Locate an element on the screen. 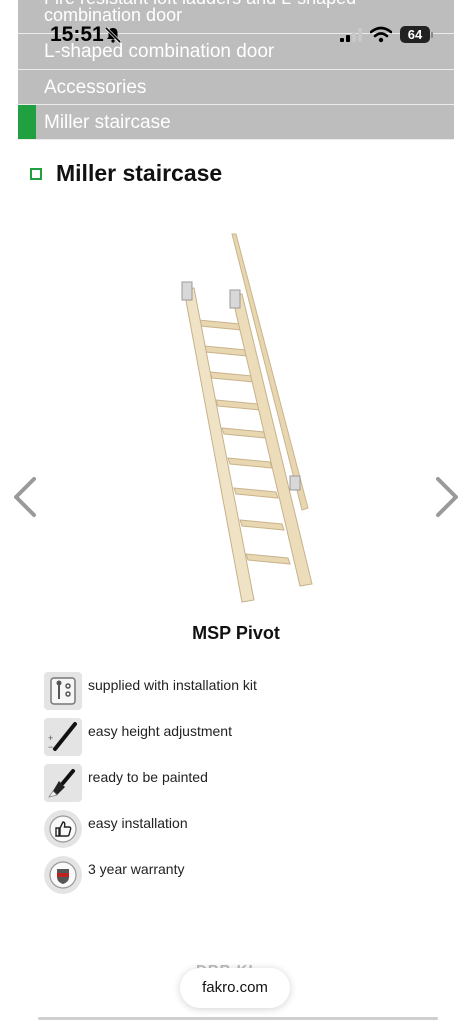 The height and width of the screenshot is (1024, 472). section-title: Miller staircase is located at coordinates (139, 173).